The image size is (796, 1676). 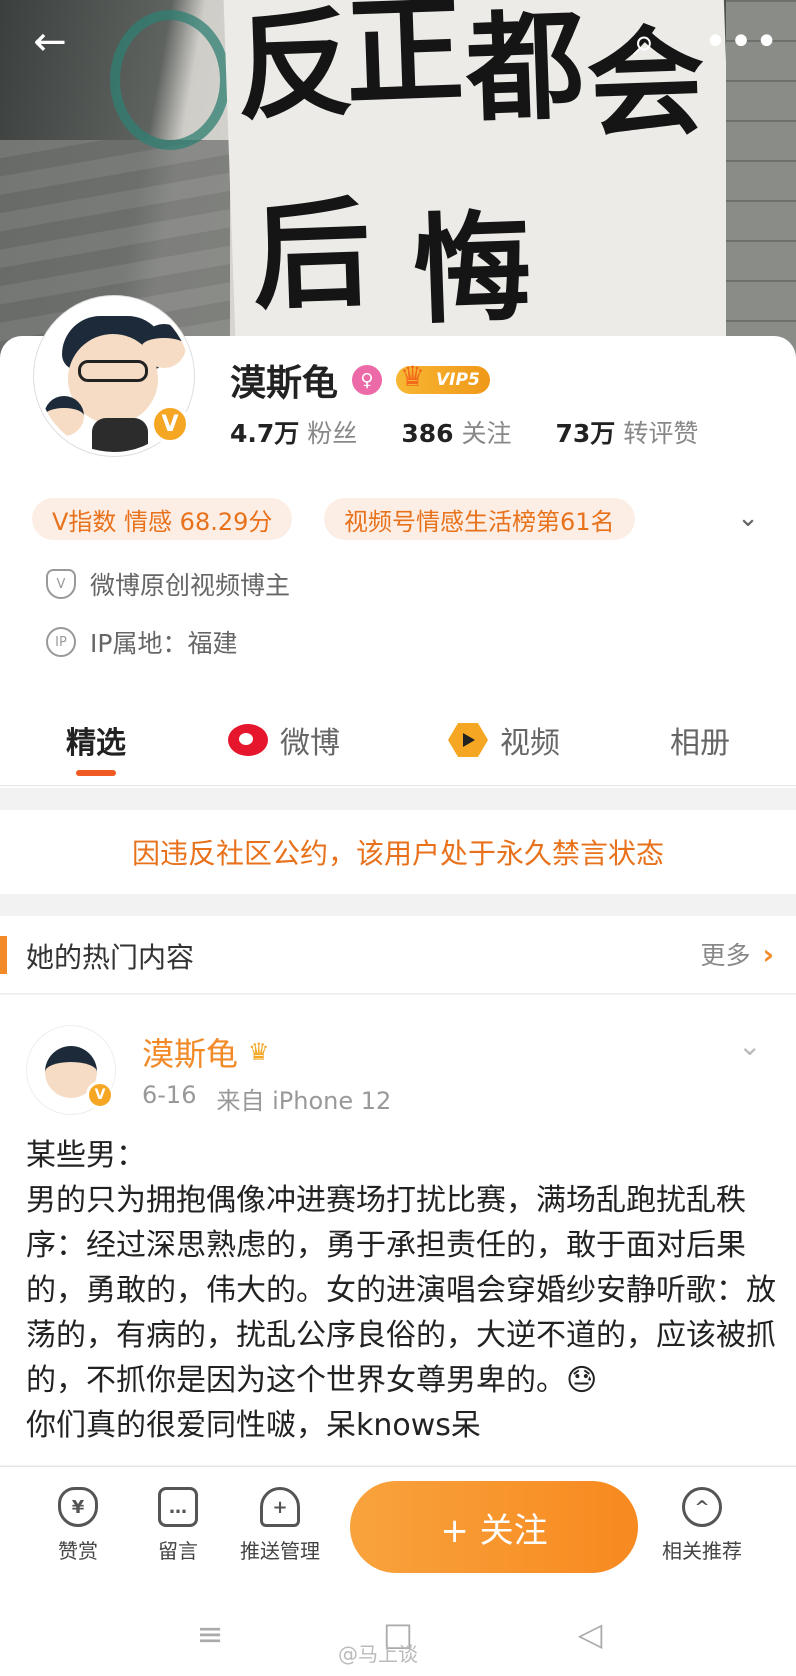 I want to click on back-triangle-icon: ◁, so click(x=590, y=1634).